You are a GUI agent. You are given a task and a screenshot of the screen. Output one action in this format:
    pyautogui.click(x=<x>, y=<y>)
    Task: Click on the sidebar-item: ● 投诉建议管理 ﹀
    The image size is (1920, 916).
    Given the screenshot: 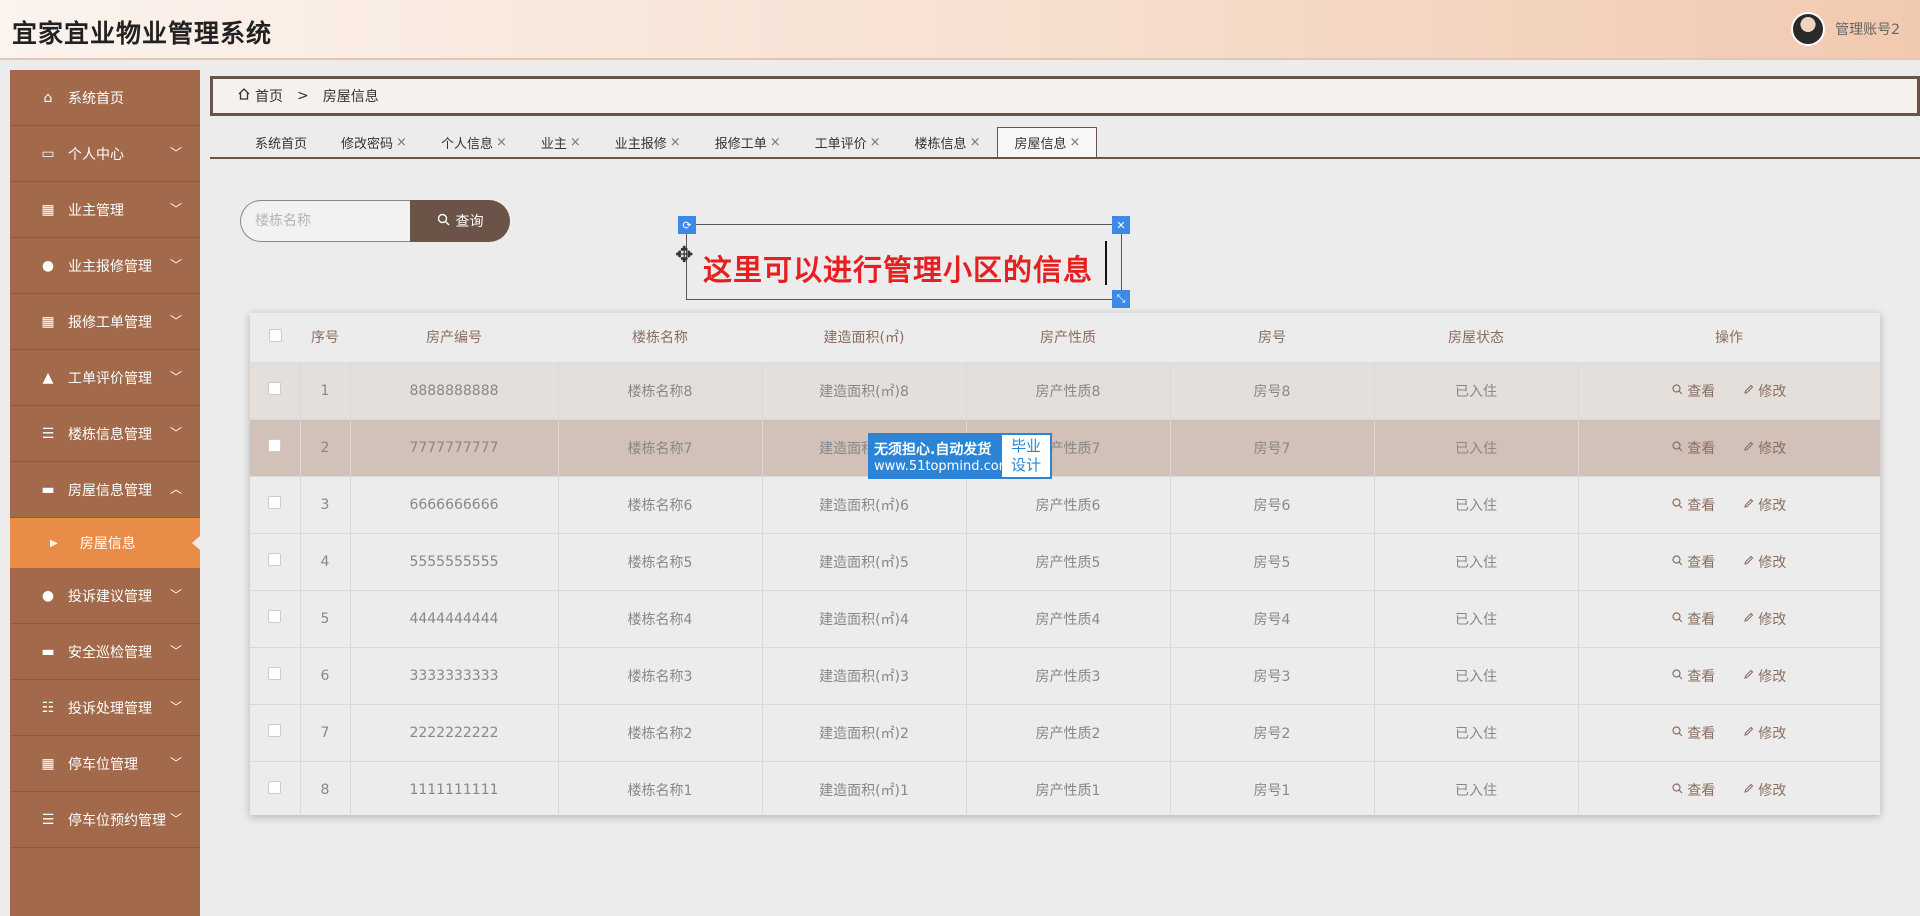 What is the action you would take?
    pyautogui.click(x=105, y=596)
    